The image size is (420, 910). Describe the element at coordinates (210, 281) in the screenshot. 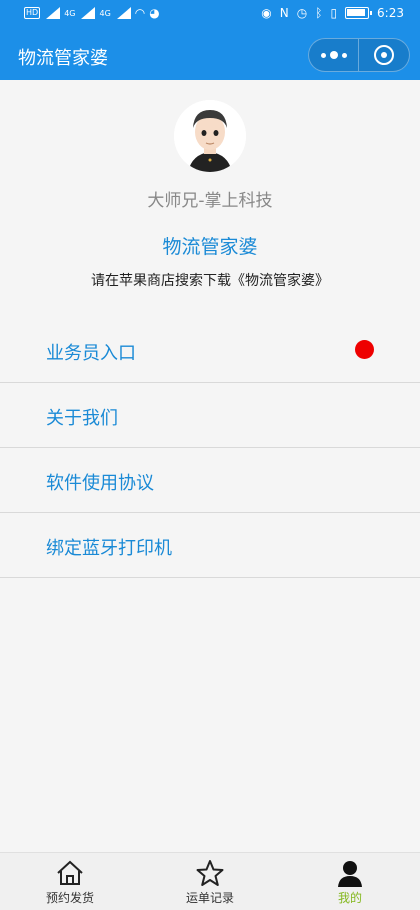

I see `download-tip: 请在苹果商店搜索下载《物流管家婆》` at that location.